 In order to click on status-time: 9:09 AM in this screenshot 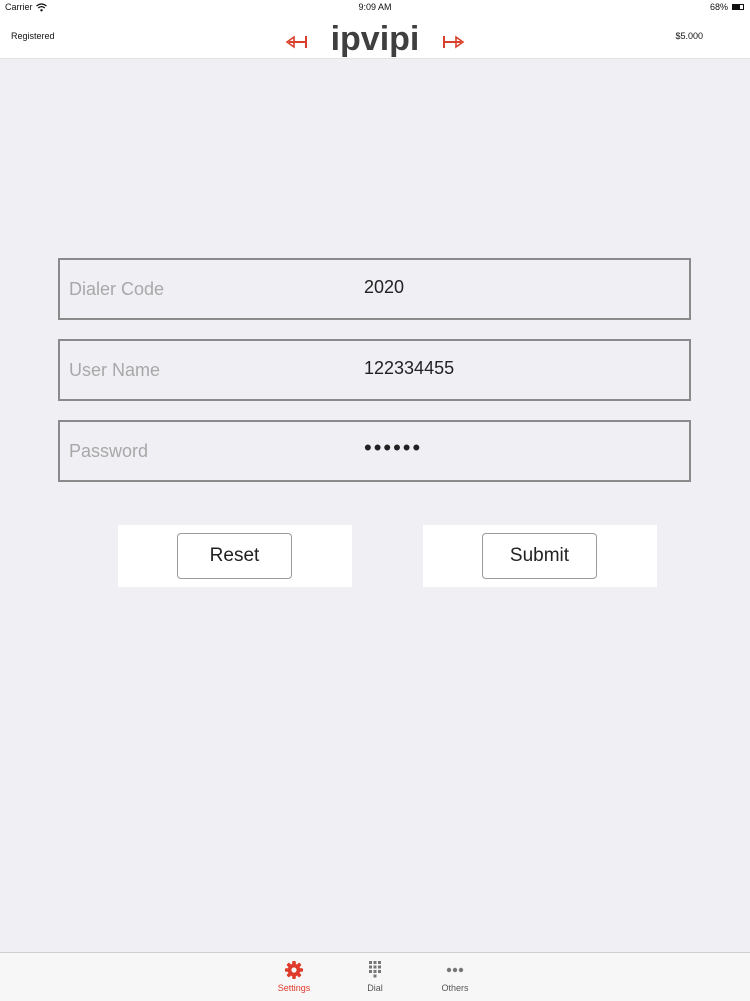, I will do `click(375, 7)`.